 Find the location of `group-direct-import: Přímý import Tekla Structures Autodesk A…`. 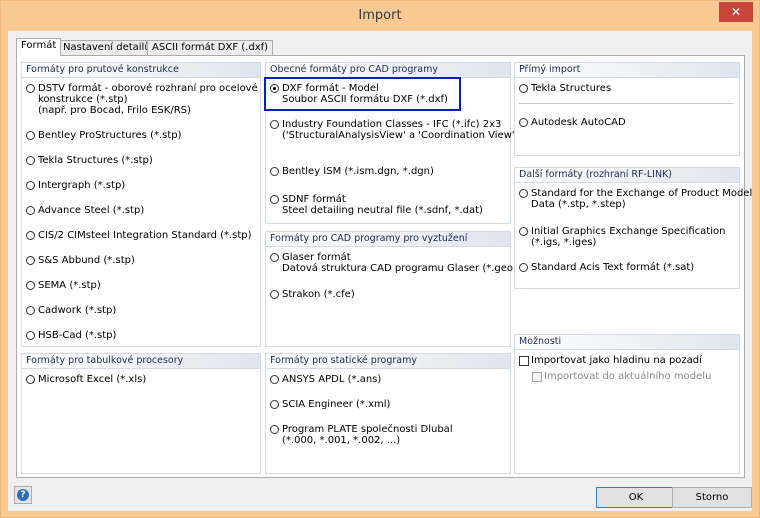

group-direct-import: Přímý import Tekla Structures Autodesk A… is located at coordinates (627, 109).